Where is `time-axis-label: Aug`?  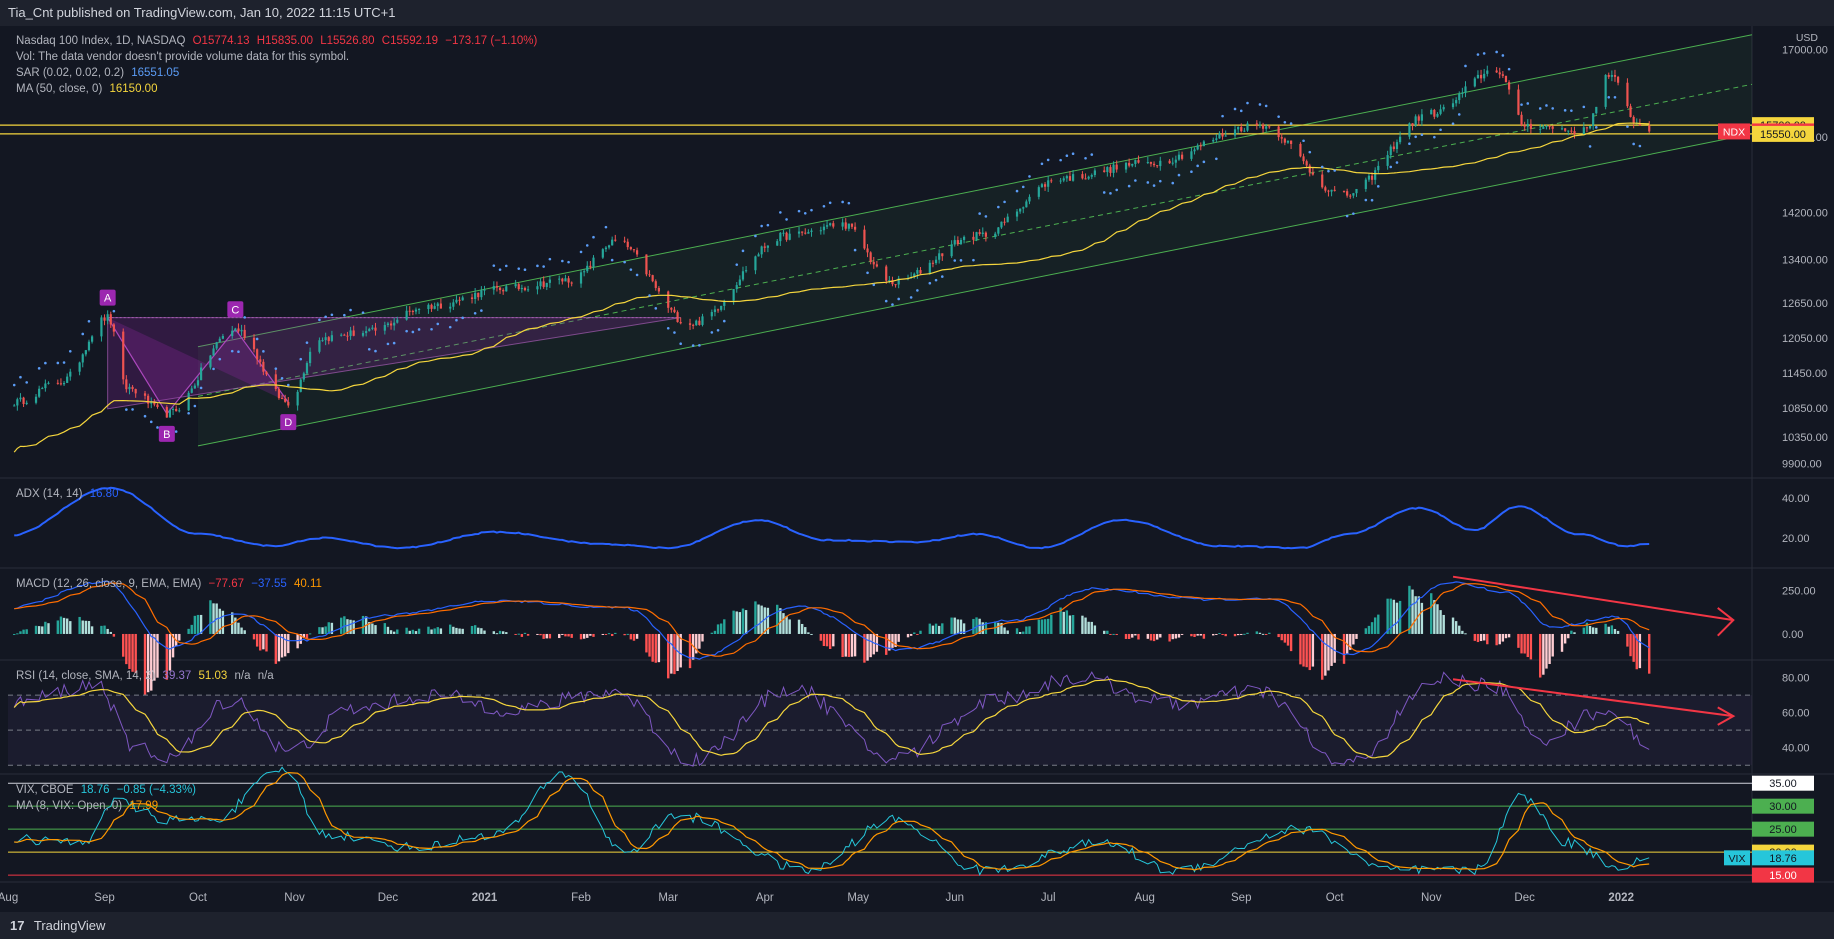 time-axis-label: Aug is located at coordinates (1144, 898).